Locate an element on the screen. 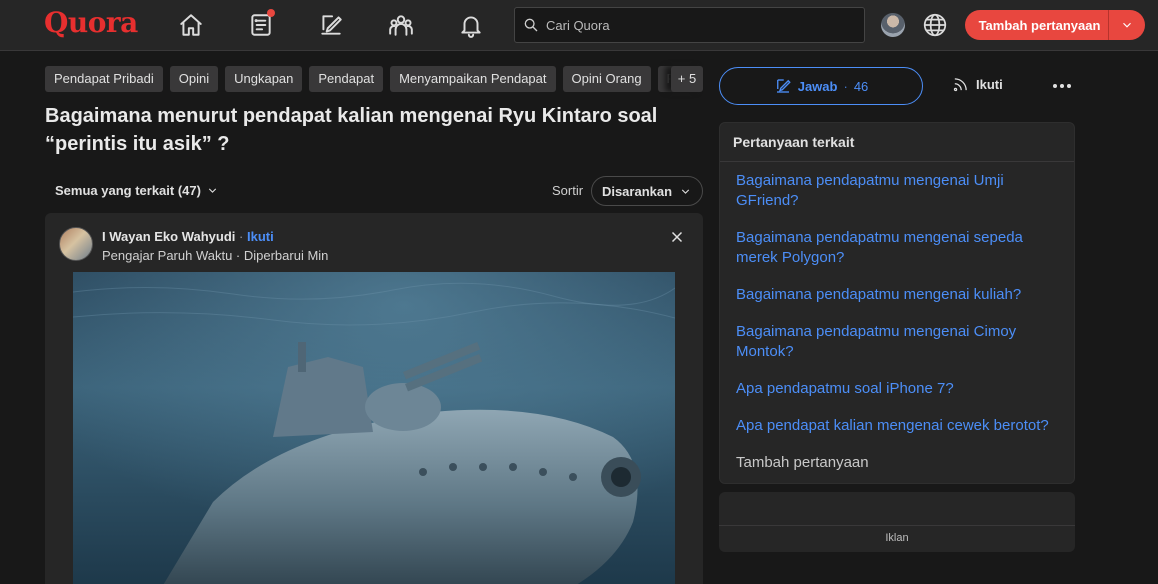  ad-label: Iklan is located at coordinates (897, 538).